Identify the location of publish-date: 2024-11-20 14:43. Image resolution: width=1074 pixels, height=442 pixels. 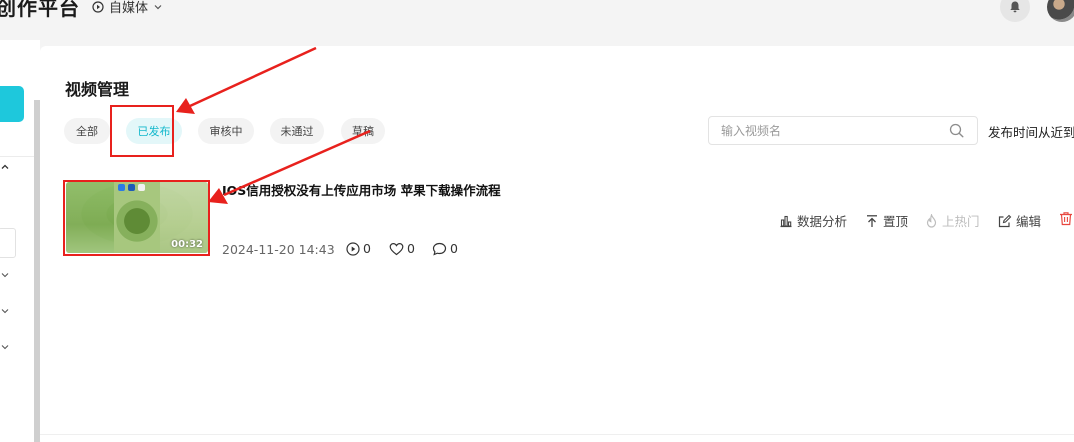
(278, 249).